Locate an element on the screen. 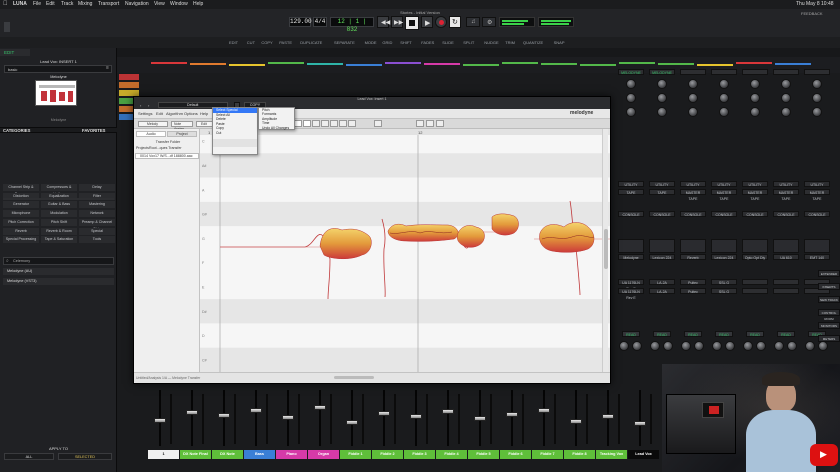  position-display: 12 | 1 | 832 is located at coordinates (352, 25).